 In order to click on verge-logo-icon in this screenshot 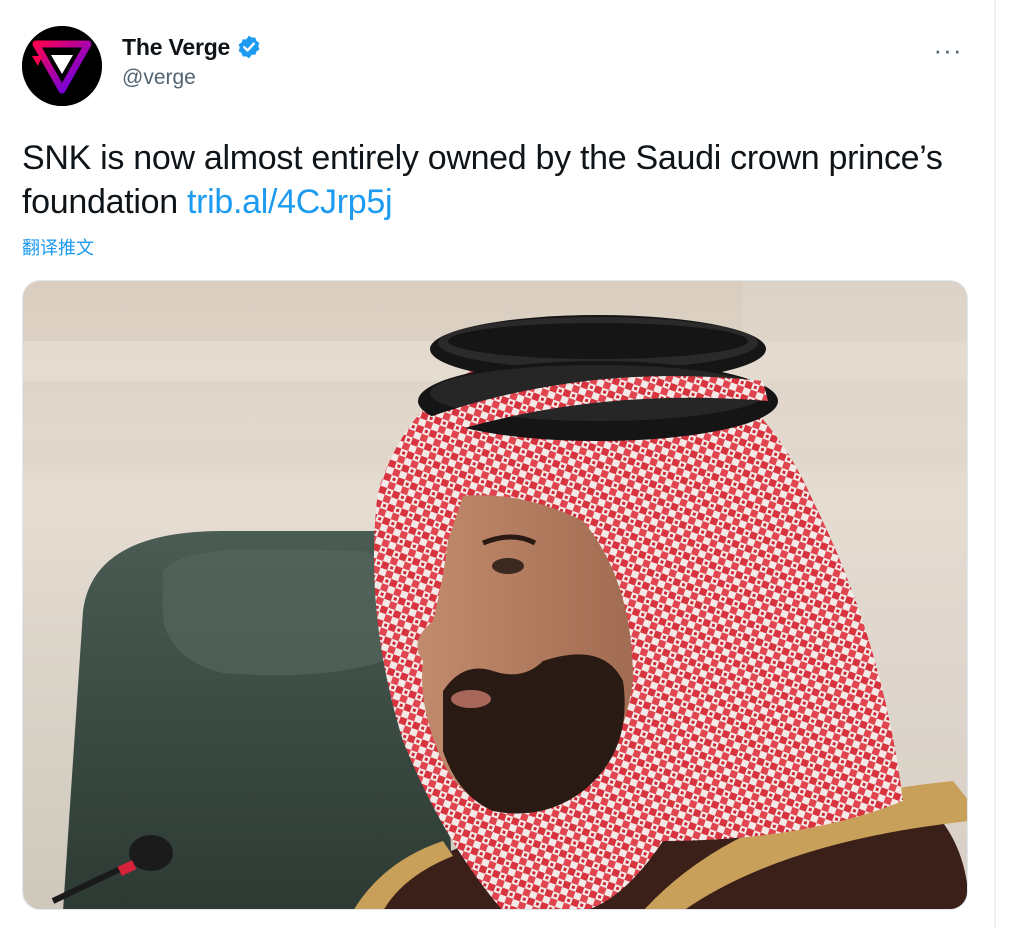, I will do `click(62, 66)`.